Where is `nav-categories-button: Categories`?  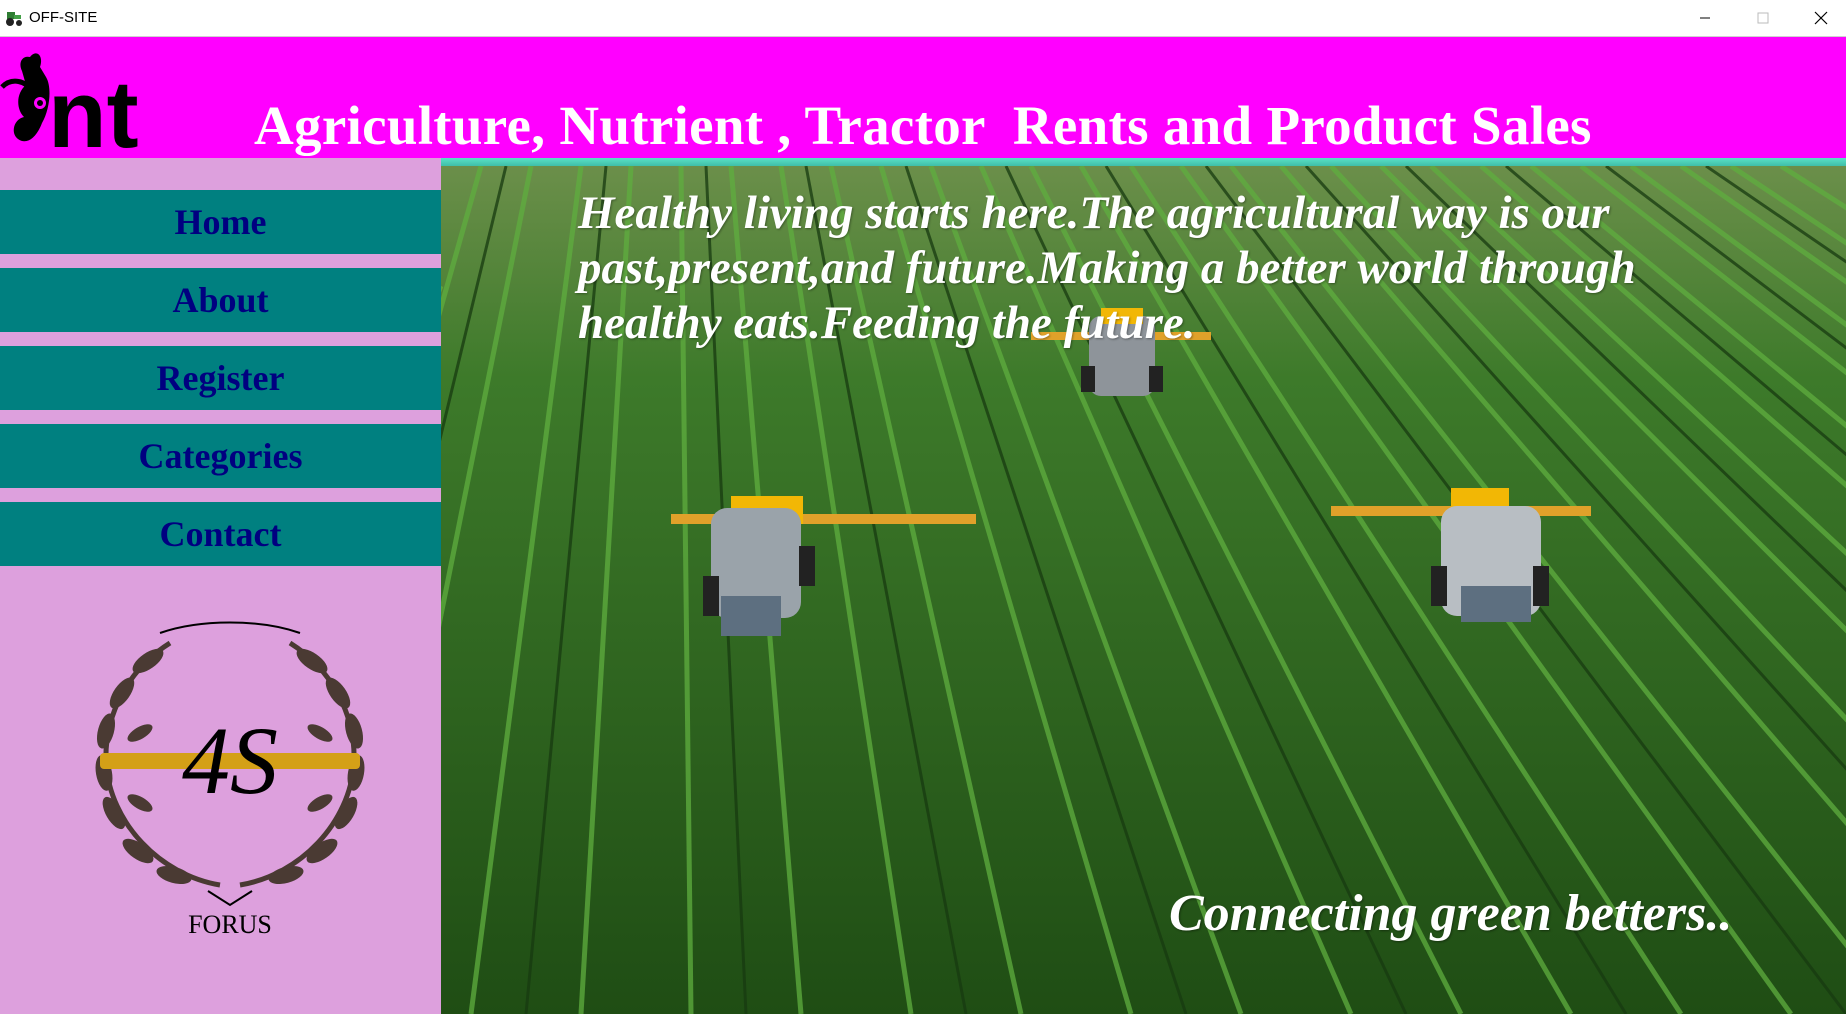
nav-categories-button: Categories is located at coordinates (220, 456).